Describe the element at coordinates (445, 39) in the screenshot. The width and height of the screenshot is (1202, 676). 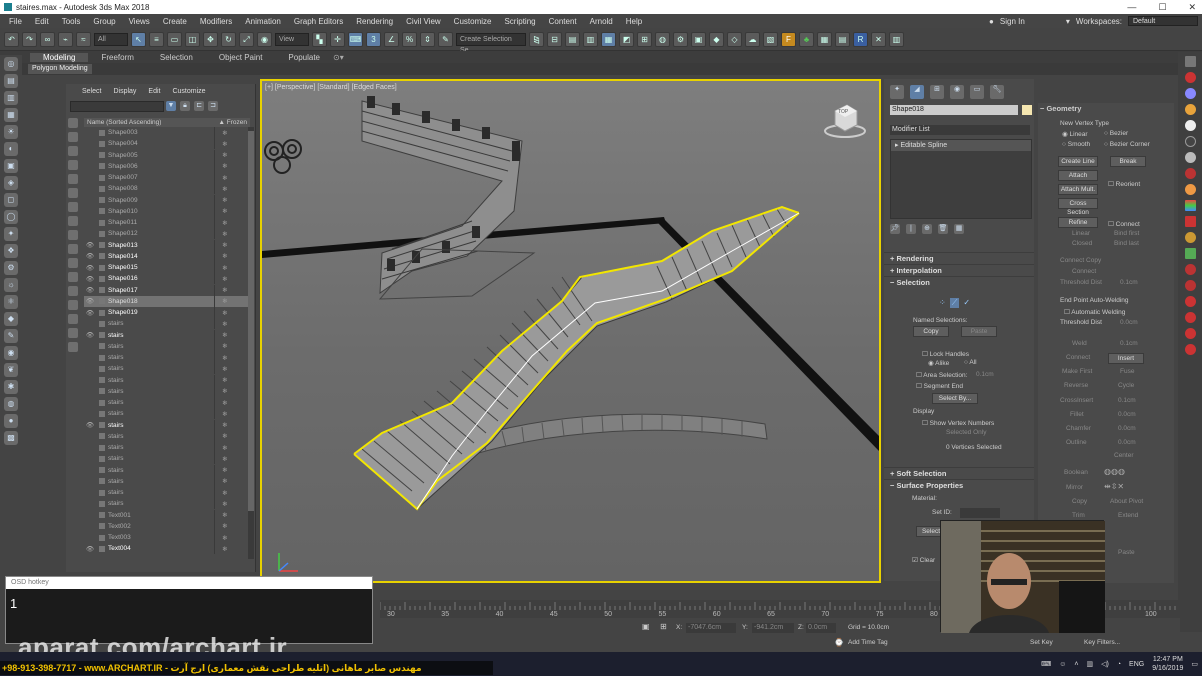
I see `edit-named-selection-icon: ✎` at that location.